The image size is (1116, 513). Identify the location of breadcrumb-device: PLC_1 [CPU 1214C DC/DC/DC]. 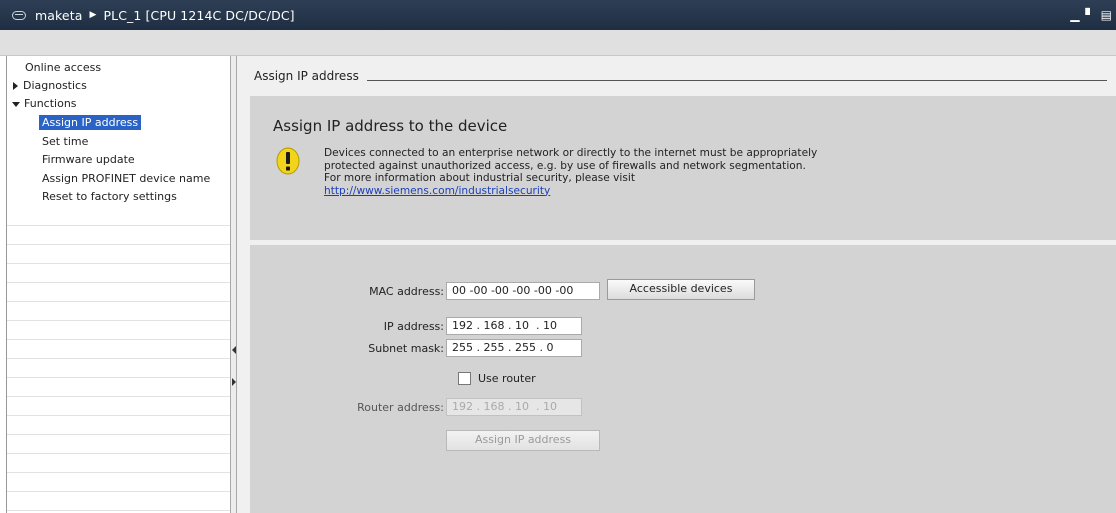
(199, 15).